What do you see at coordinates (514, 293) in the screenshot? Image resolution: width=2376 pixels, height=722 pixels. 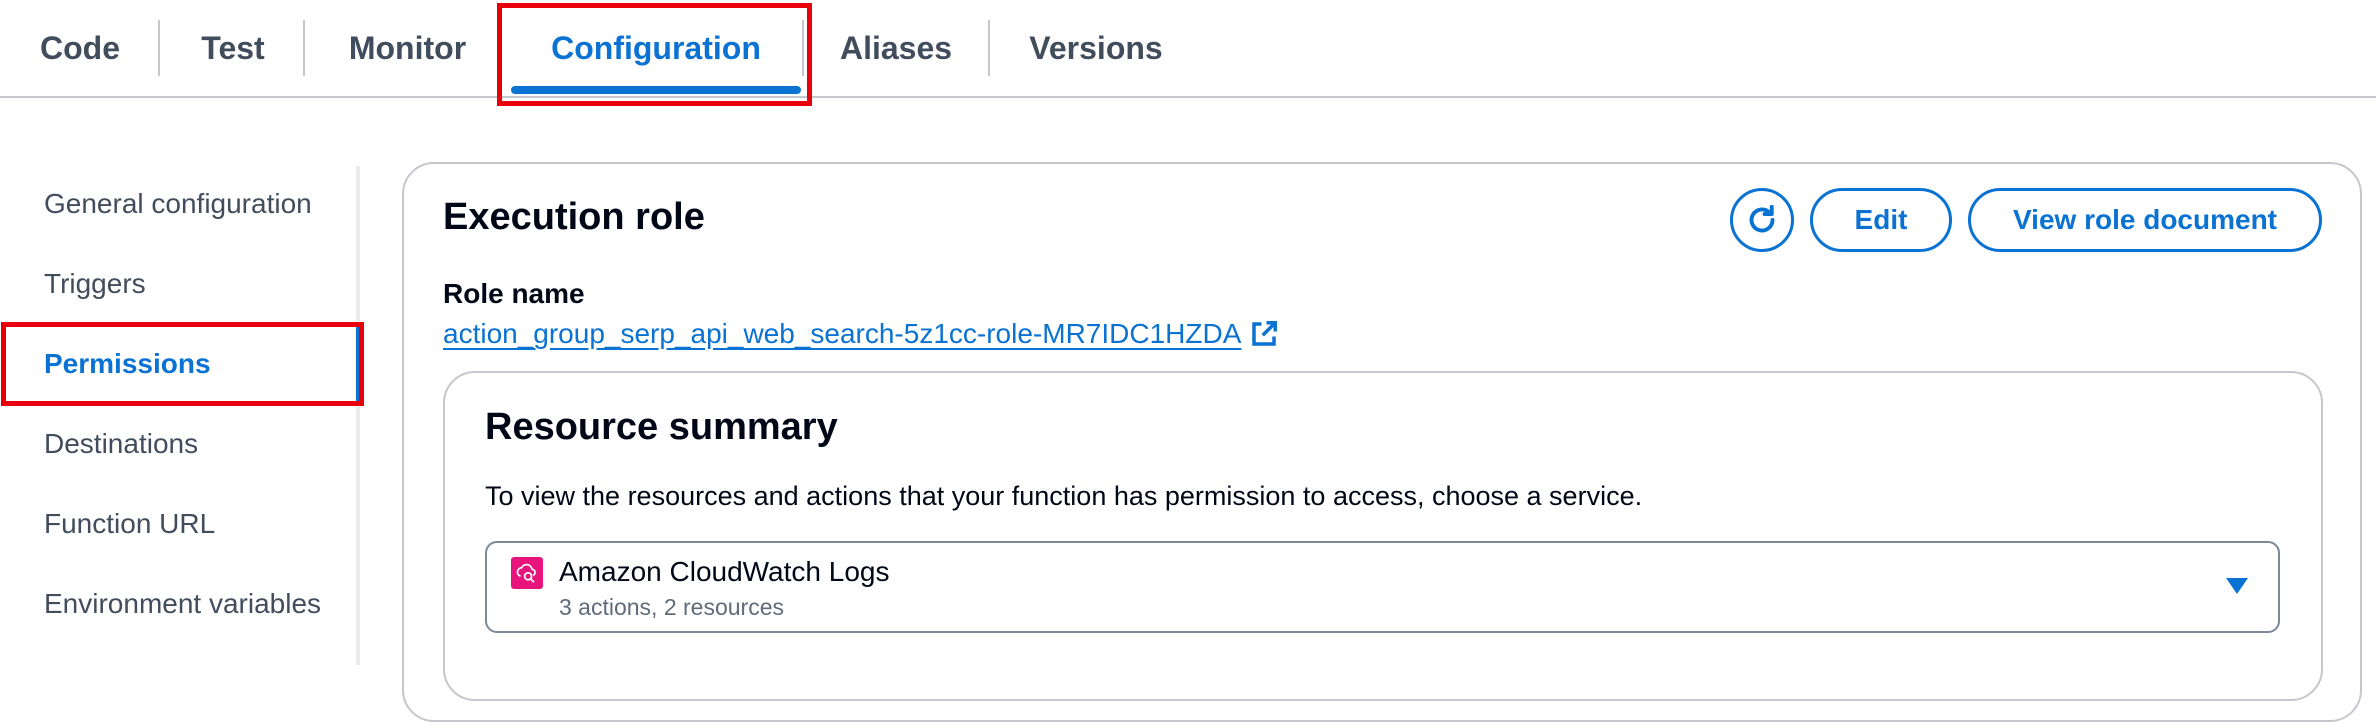 I see `role-name-label: Role name` at bounding box center [514, 293].